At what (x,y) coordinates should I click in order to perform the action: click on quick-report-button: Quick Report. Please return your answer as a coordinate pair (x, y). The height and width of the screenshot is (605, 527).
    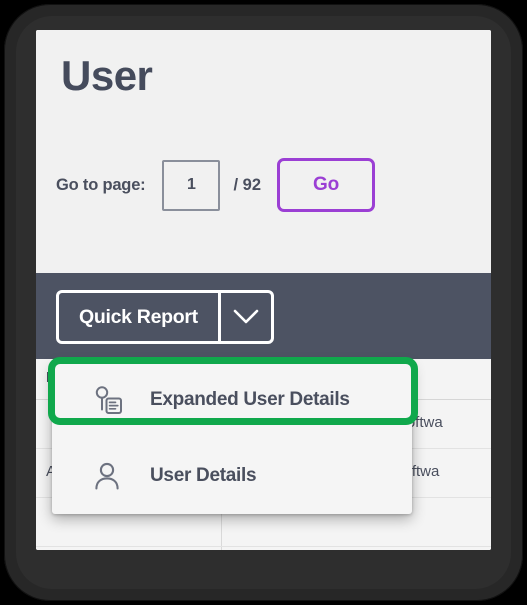
    Looking at the image, I should click on (138, 317).